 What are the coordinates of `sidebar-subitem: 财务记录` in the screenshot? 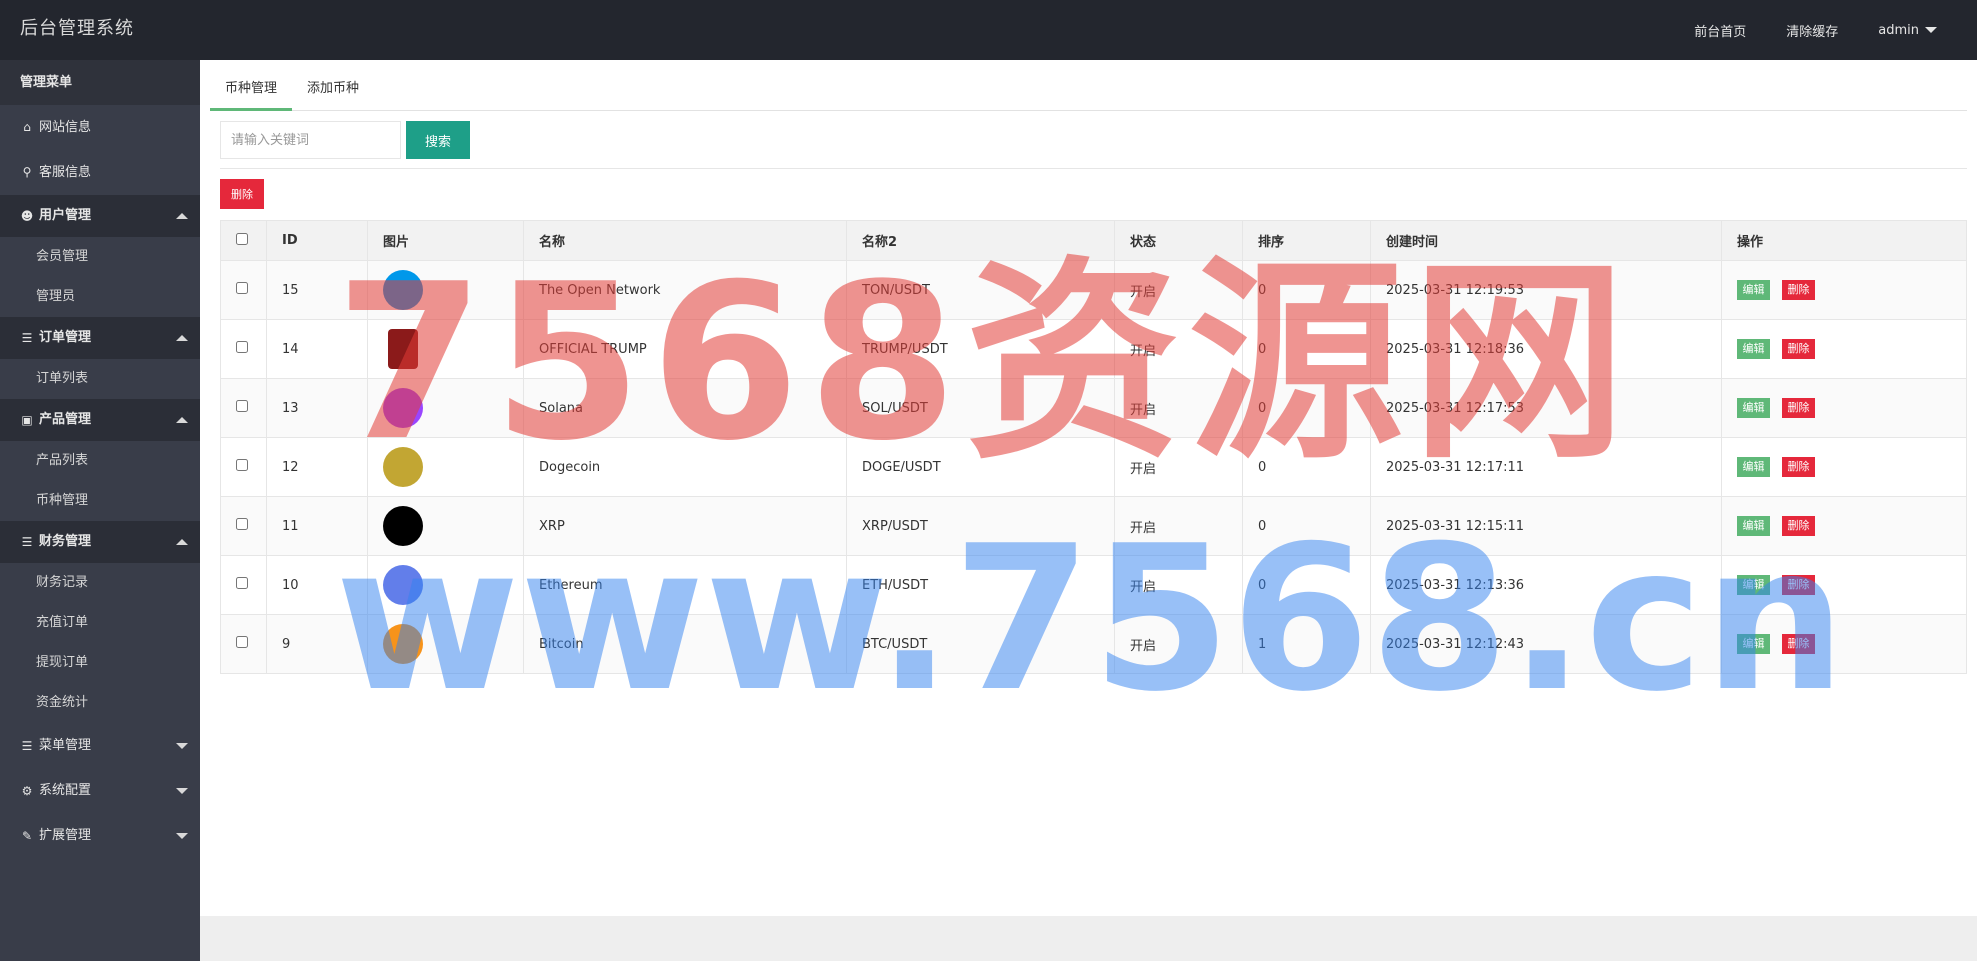 It's located at (100, 583).